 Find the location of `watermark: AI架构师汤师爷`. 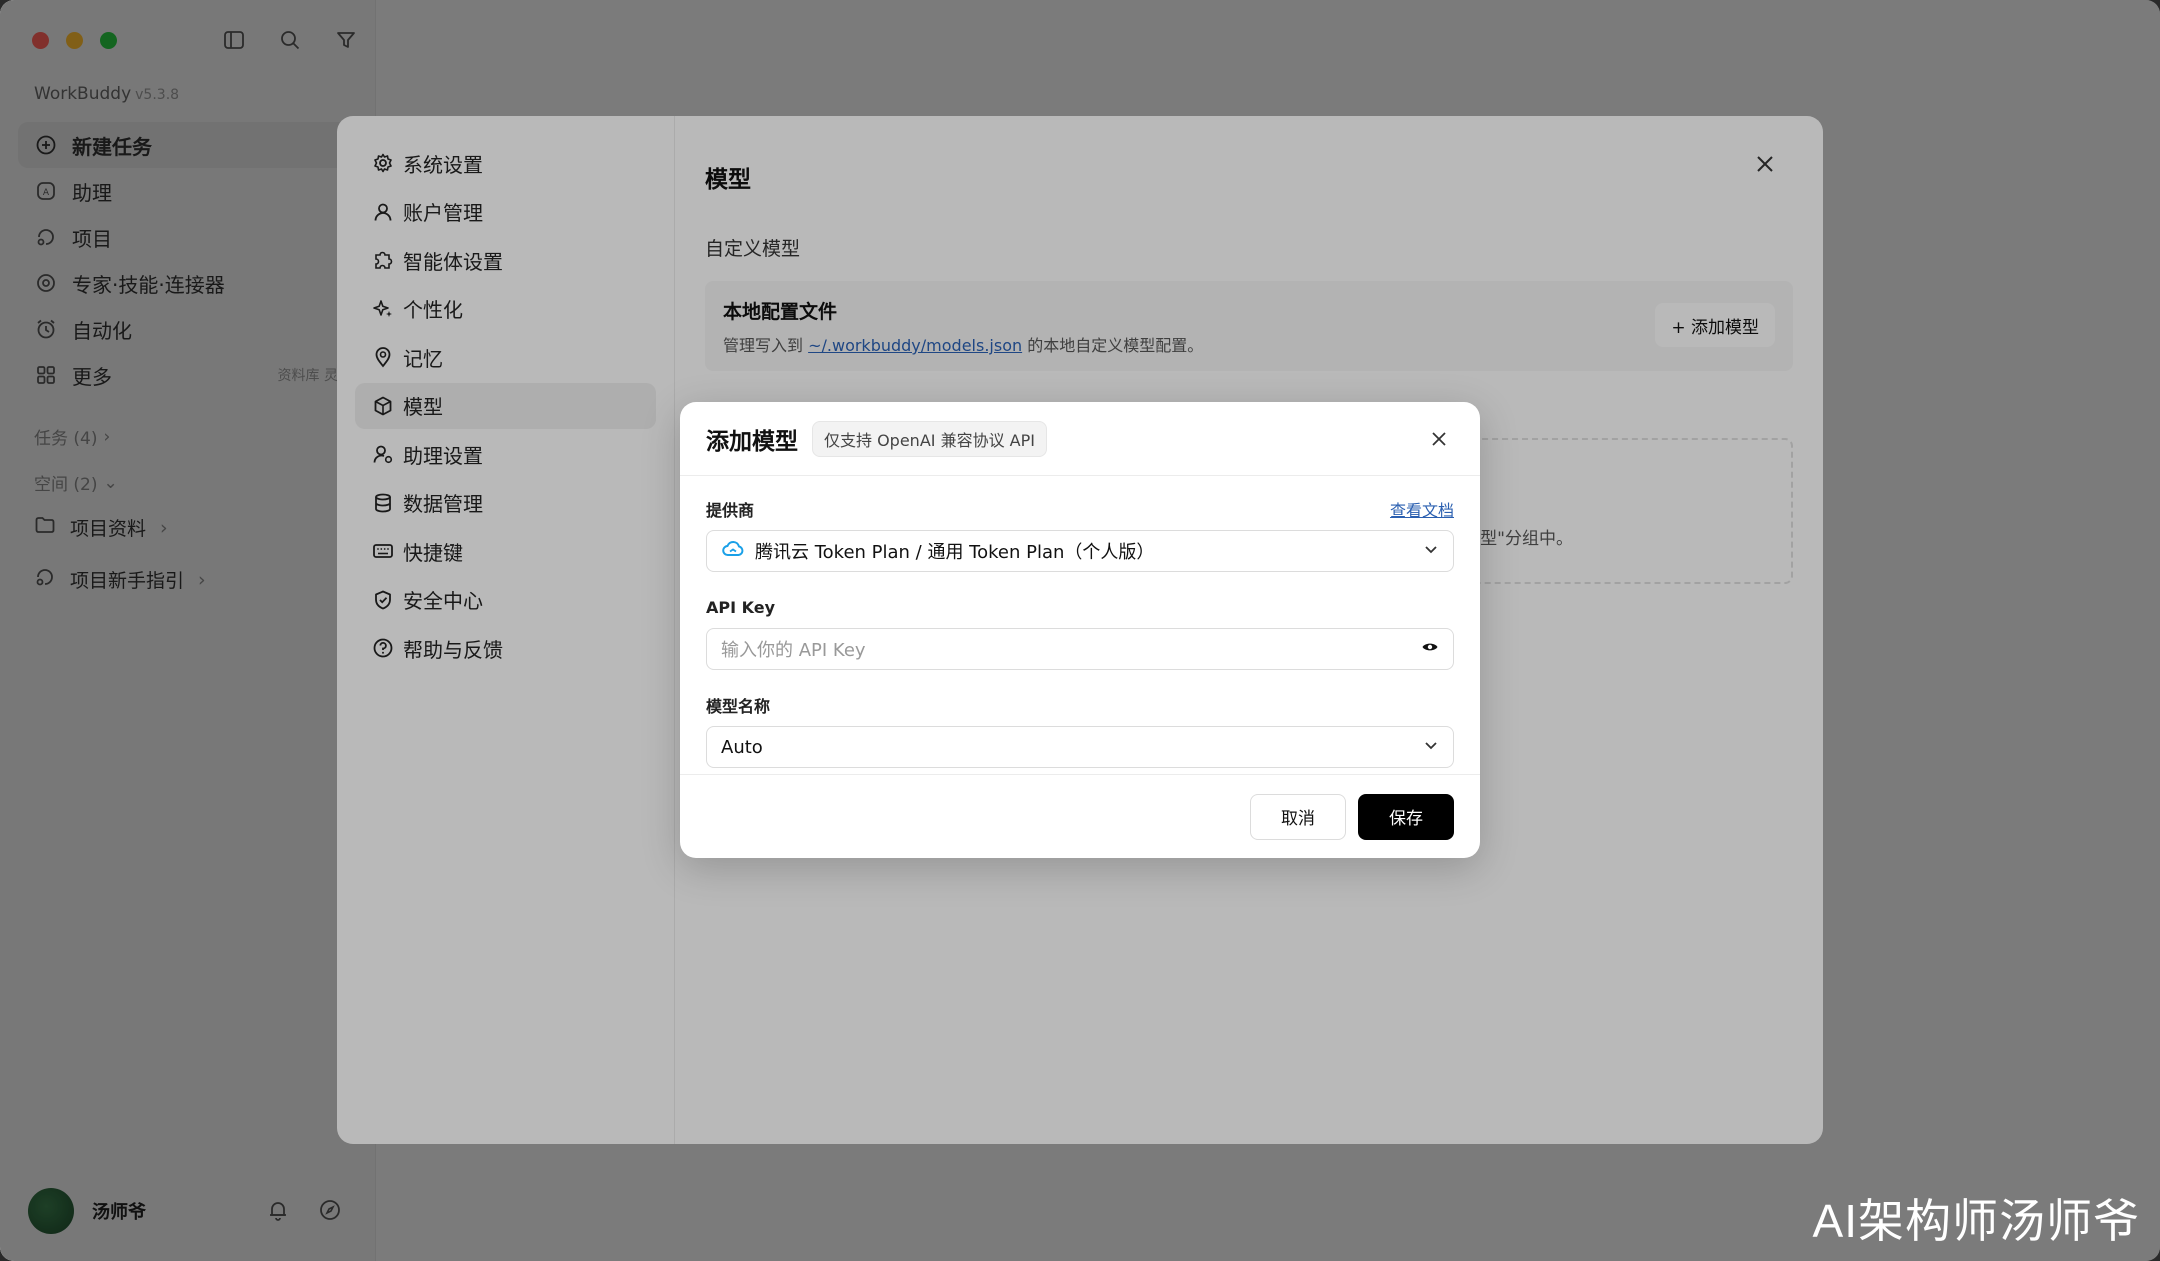

watermark: AI架构师汤师爷 is located at coordinates (1976, 1221).